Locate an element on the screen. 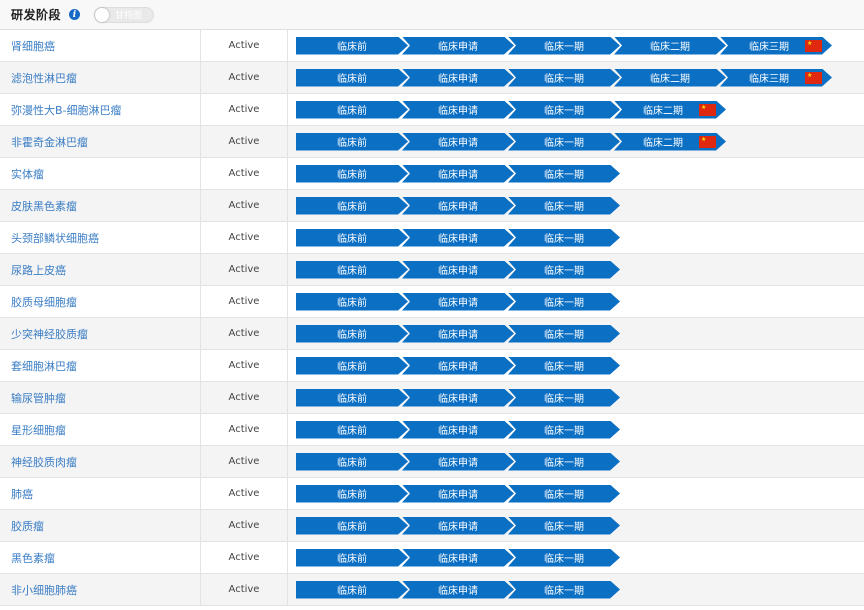  indication-link: 黑色素瘤 is located at coordinates (100, 557).